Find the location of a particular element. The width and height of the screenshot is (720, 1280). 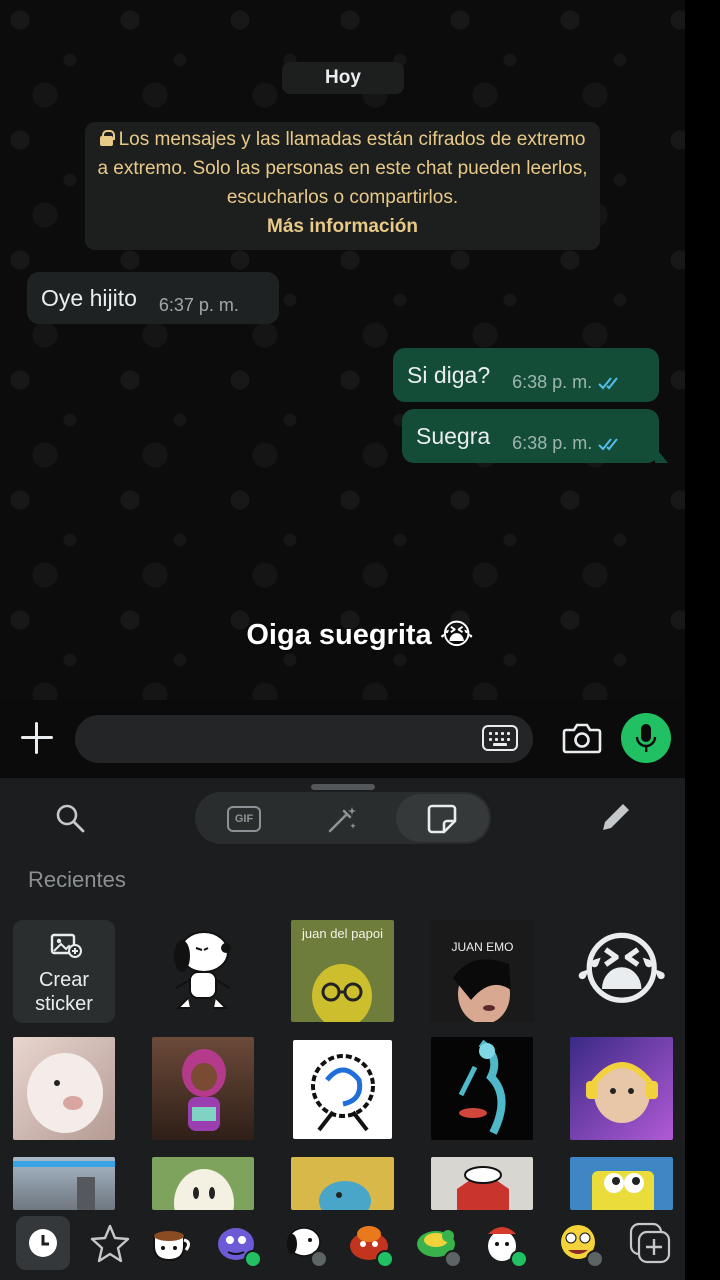

puppy-headphones-sticker is located at coordinates (621, 1088).